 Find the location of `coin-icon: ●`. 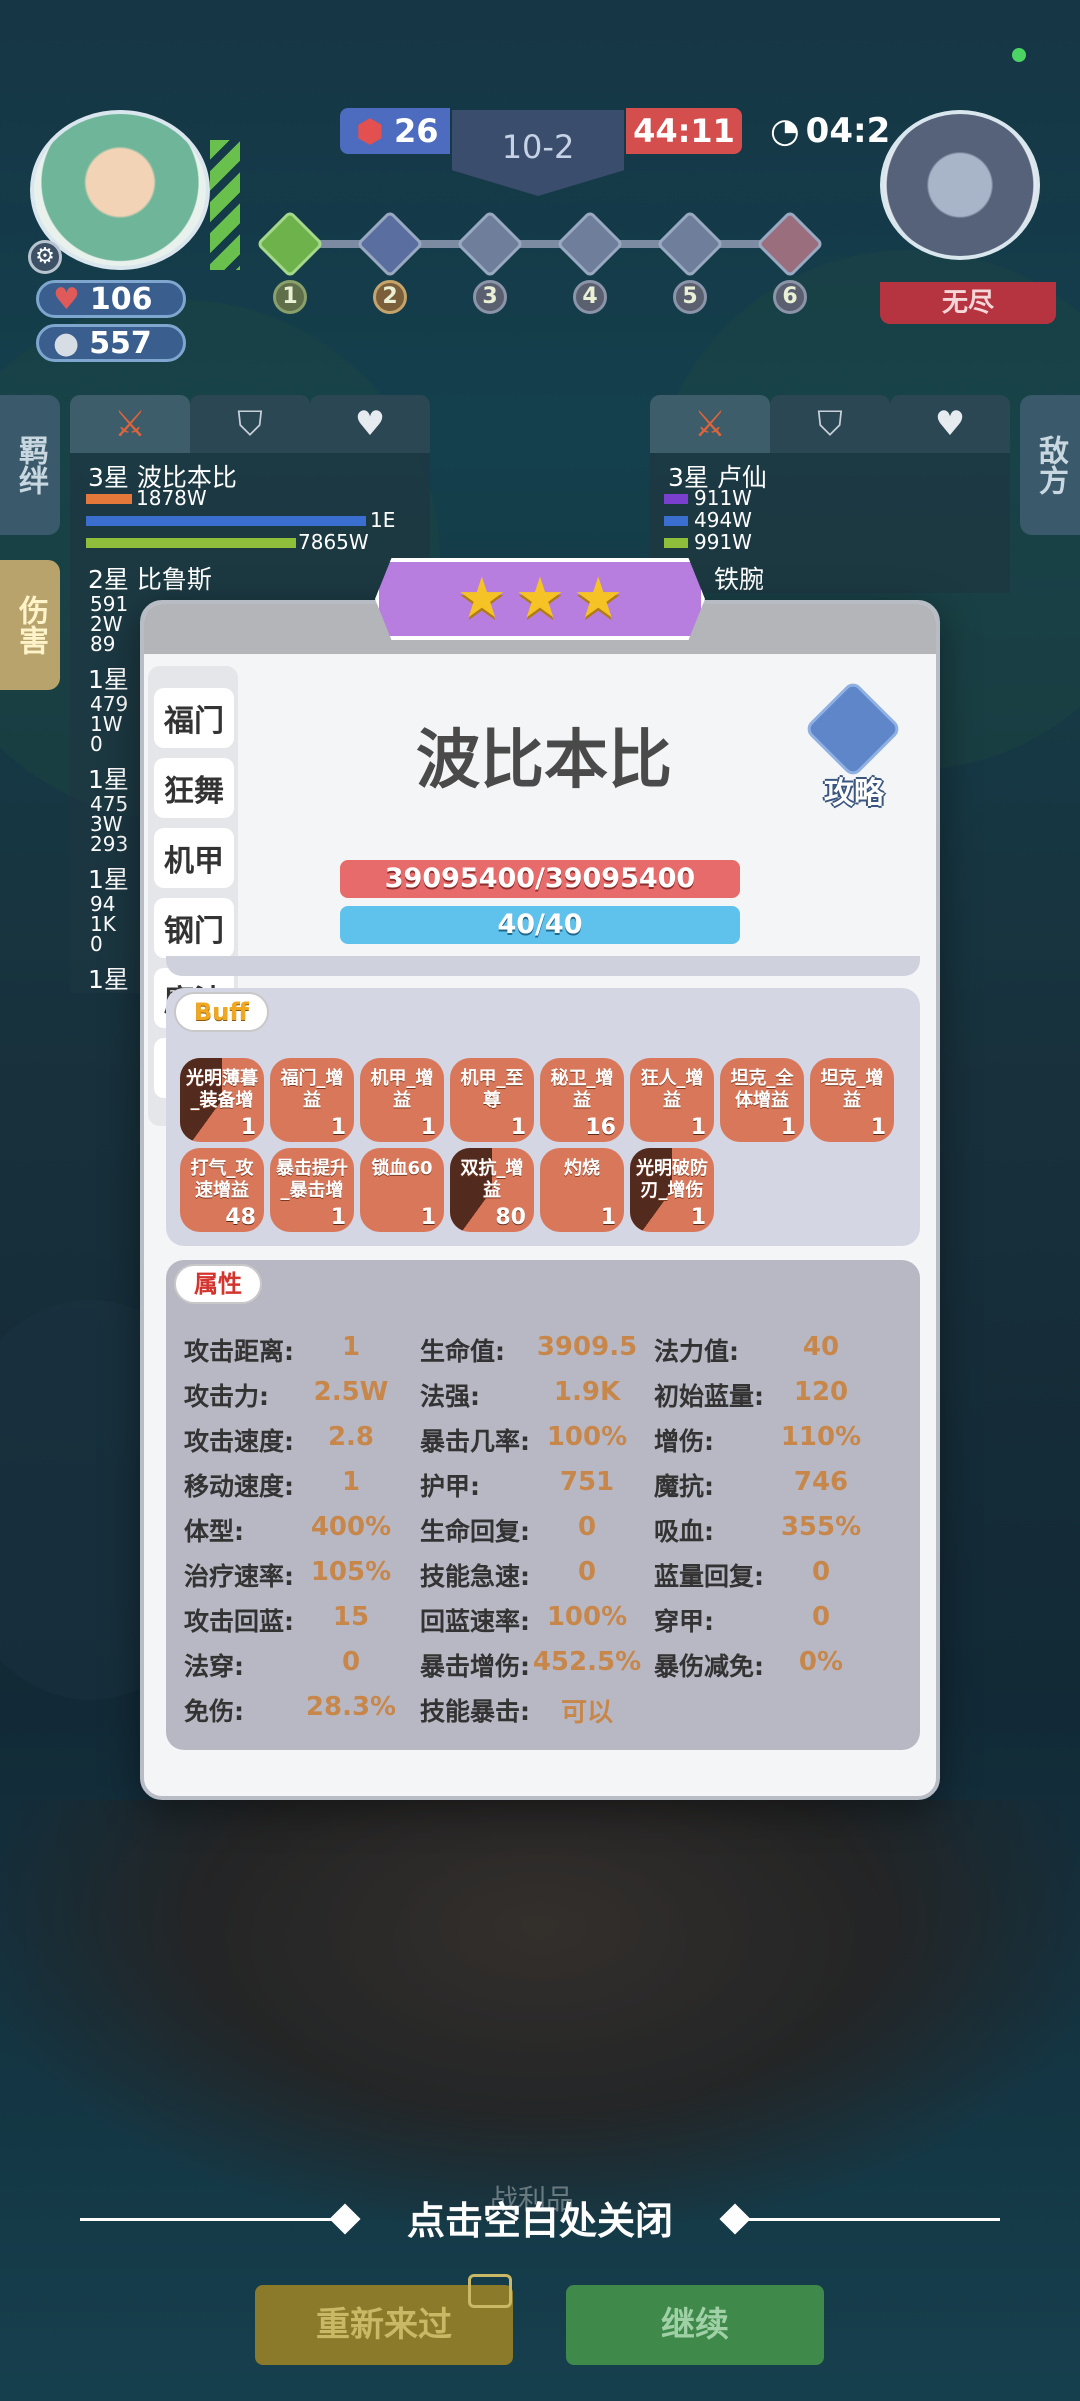

coin-icon: ● is located at coordinates (66, 343).